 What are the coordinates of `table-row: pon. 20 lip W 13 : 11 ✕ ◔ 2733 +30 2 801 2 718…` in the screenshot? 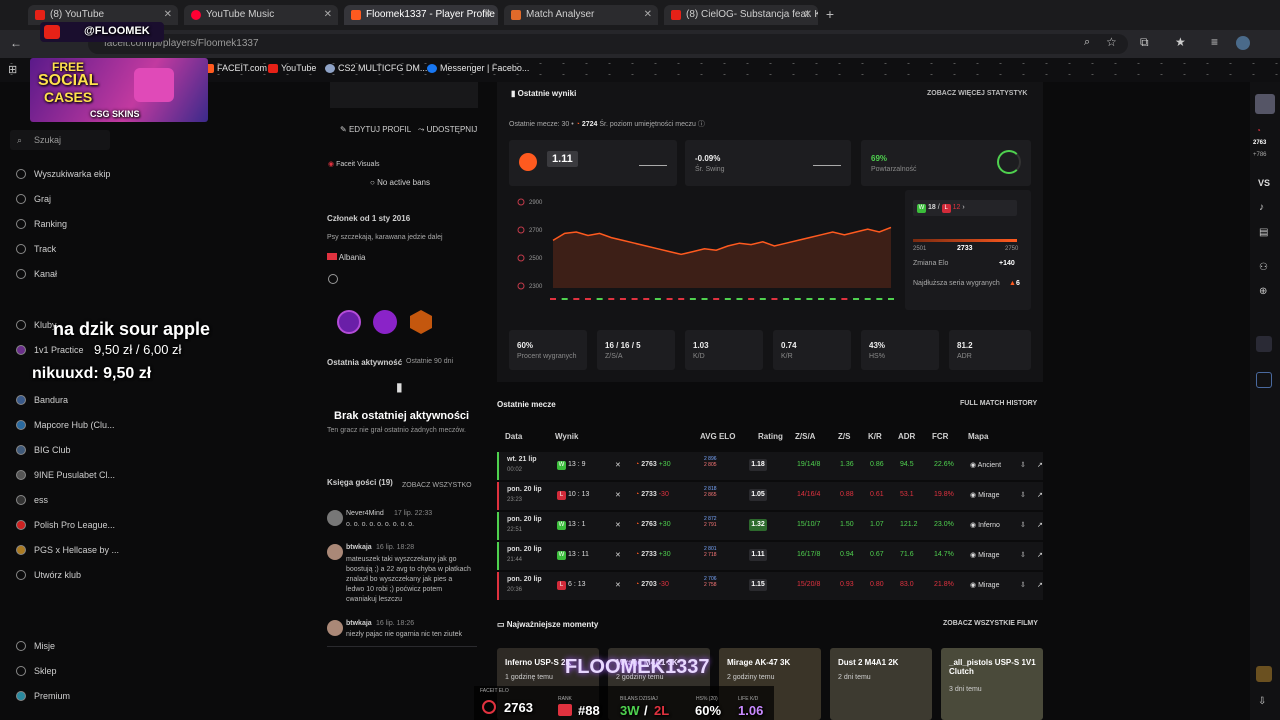 It's located at (770, 556).